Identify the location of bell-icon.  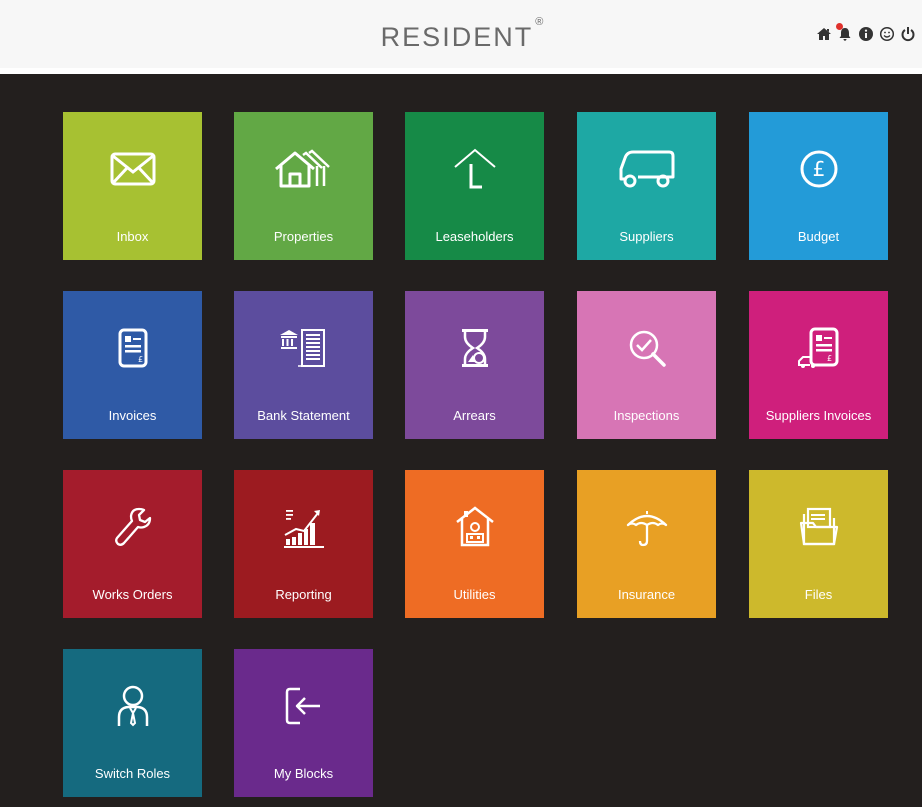
(844, 32).